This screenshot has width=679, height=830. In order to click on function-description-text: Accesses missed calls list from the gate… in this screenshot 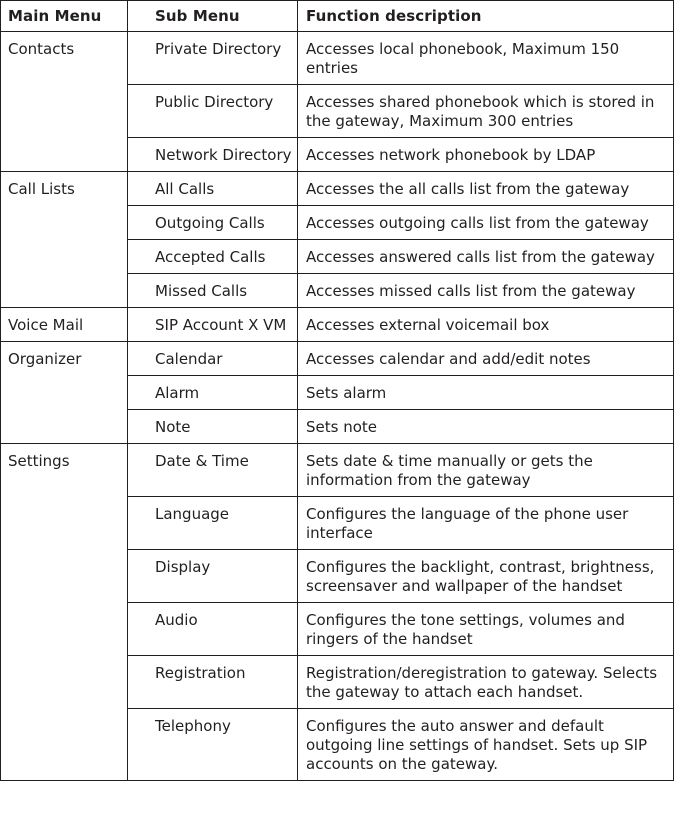, I will do `click(471, 291)`.